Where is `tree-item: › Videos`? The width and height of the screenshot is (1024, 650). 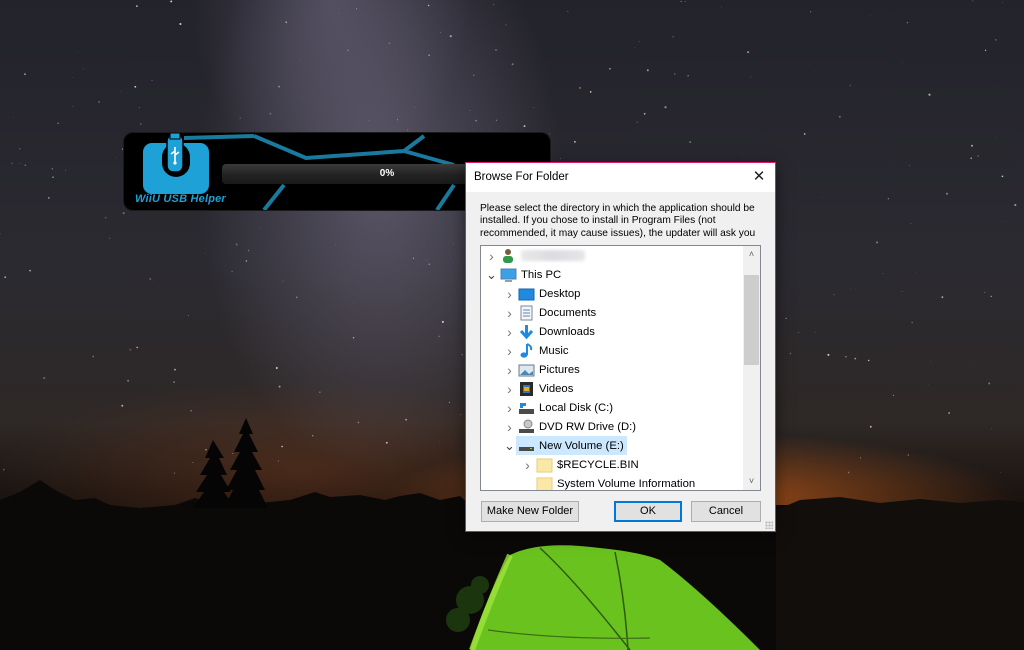 tree-item: › Videos is located at coordinates (539, 388).